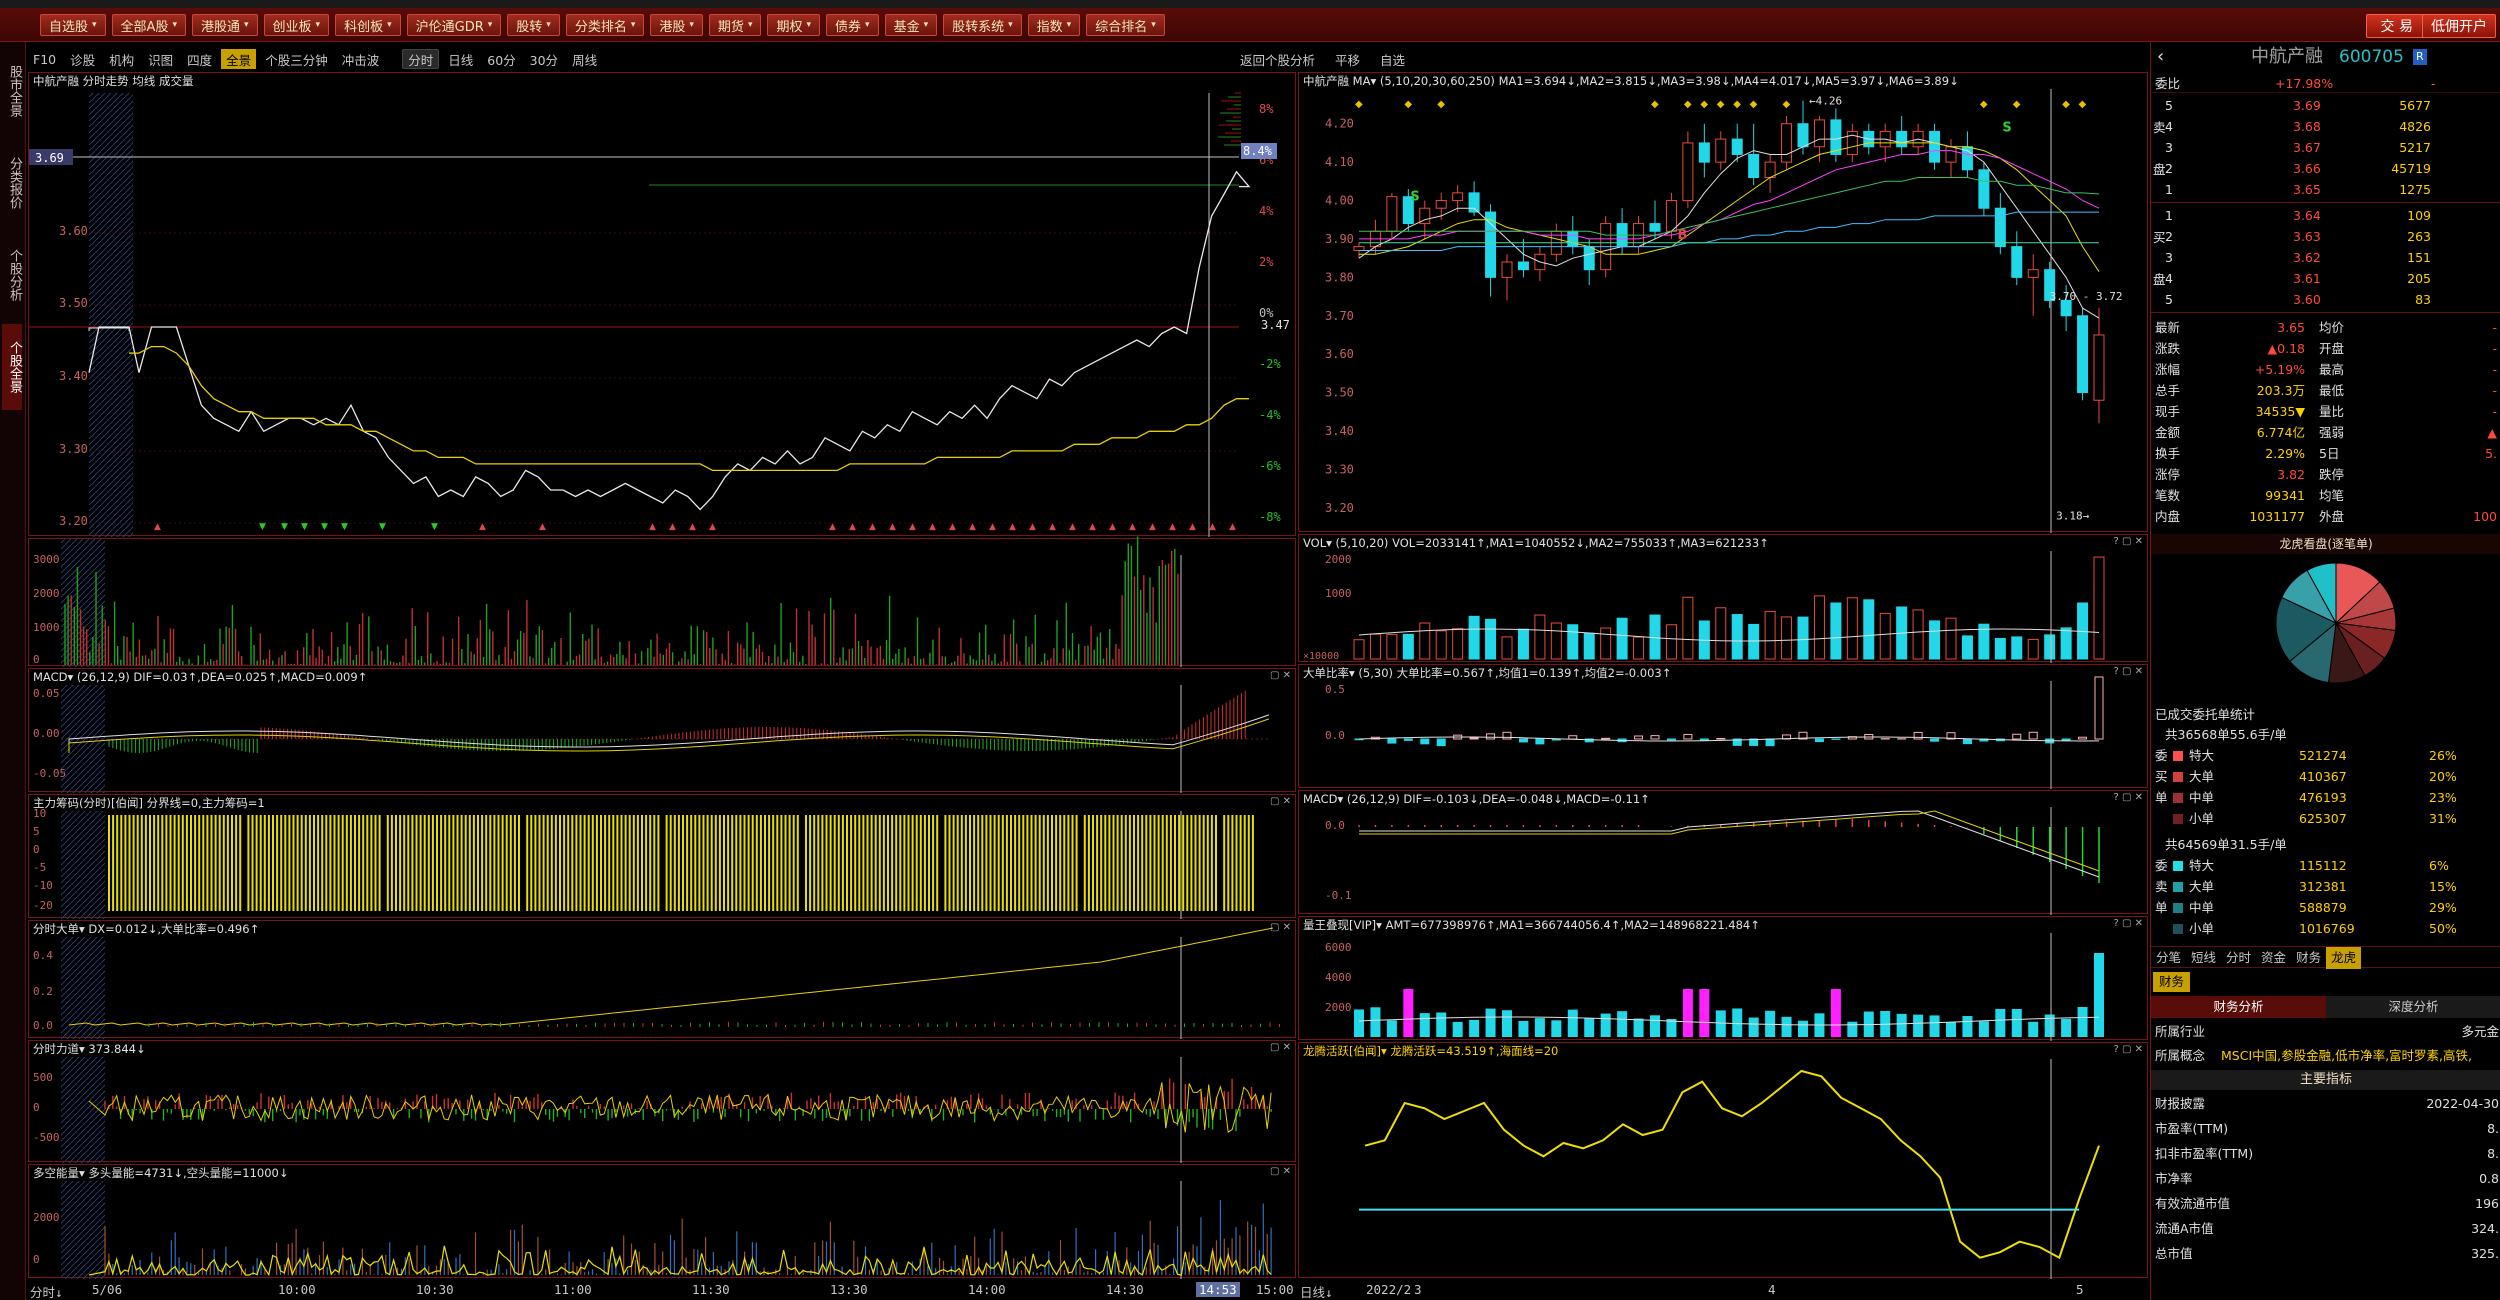  What do you see at coordinates (44, 59) in the screenshot?
I see `sub-tab: F10` at bounding box center [44, 59].